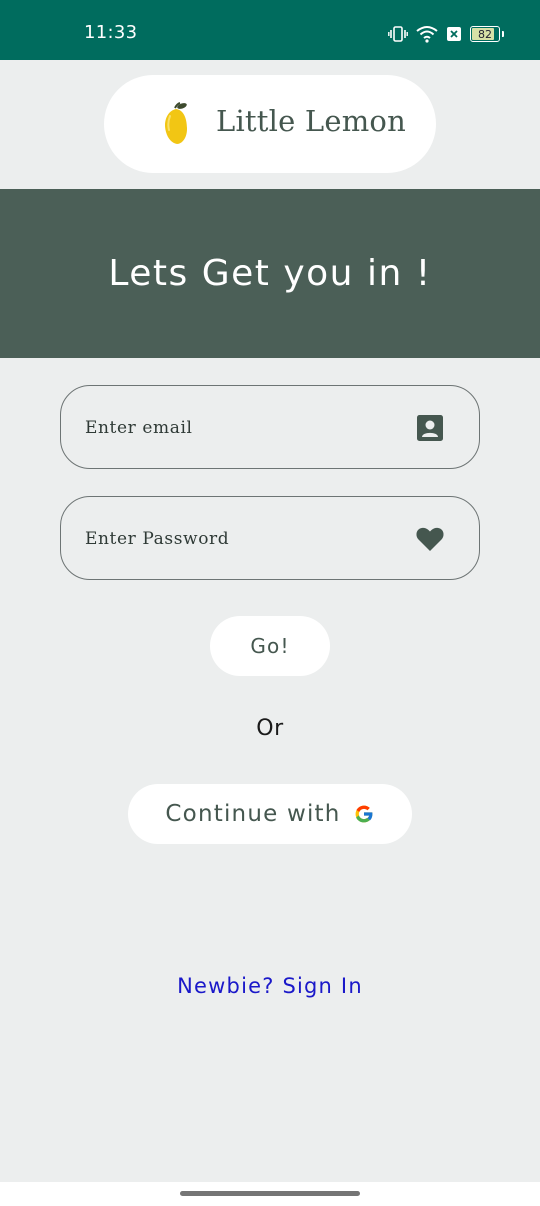  I want to click on hero-banner: Lets Get you in !, so click(270, 273).